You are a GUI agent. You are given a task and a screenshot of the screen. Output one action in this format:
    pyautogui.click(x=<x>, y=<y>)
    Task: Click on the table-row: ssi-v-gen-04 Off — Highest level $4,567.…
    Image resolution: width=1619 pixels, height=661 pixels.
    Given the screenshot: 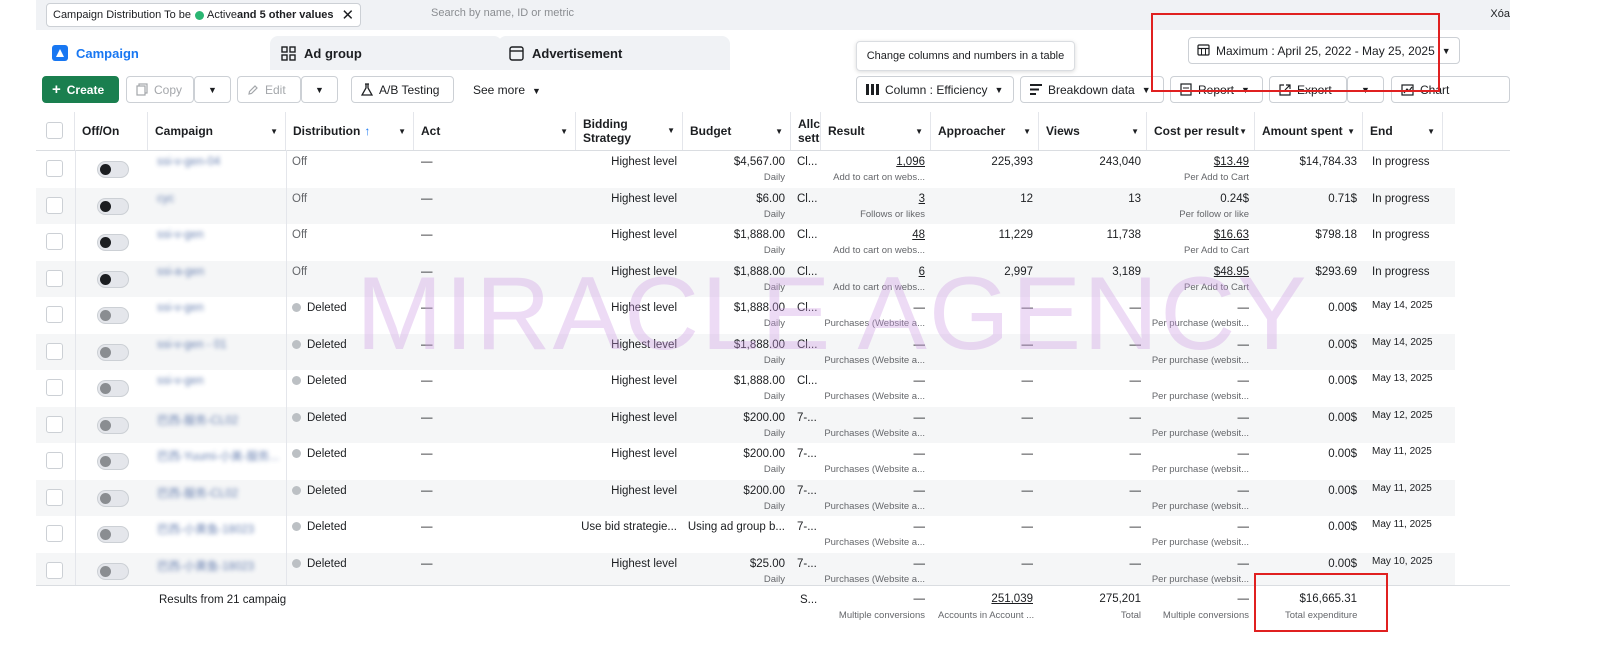 What is the action you would take?
    pyautogui.click(x=745, y=169)
    